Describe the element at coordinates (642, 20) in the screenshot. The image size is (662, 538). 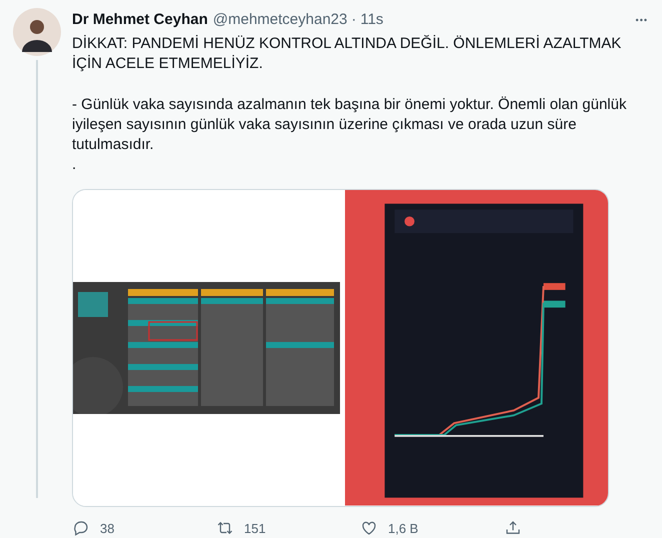
I see `more-button: •••` at that location.